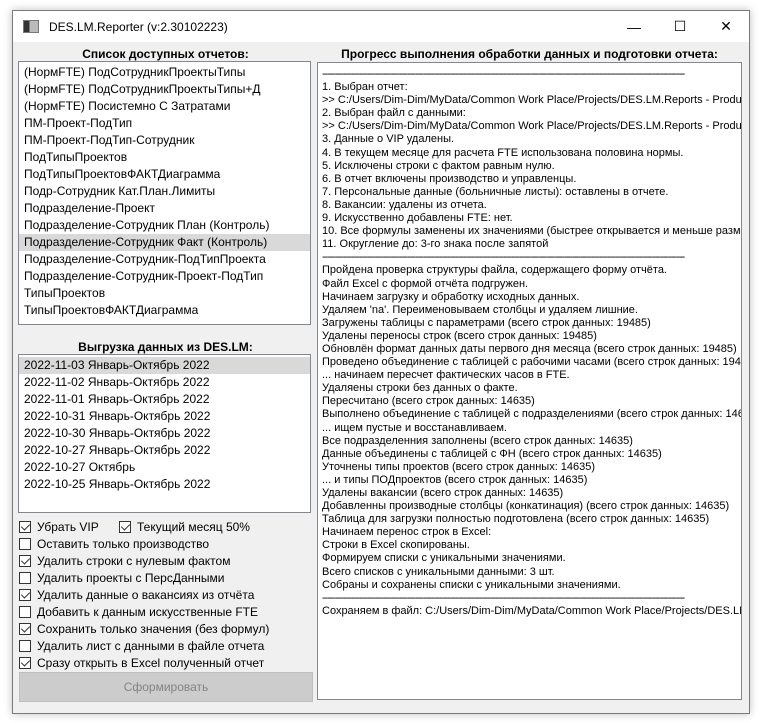 The image size is (765, 723). I want to click on option-label: Удалить строки с нулевым фактом, so click(134, 560).